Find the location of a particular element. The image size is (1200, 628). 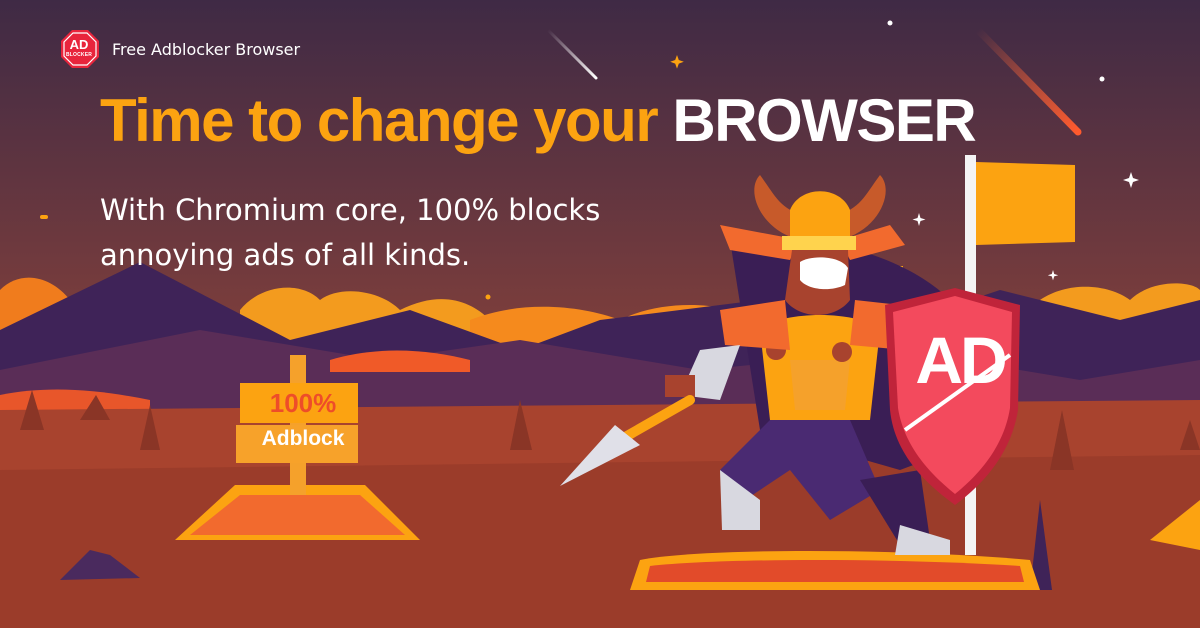

subheadline-line-2: annoying ads of all kinds. is located at coordinates (285, 255).